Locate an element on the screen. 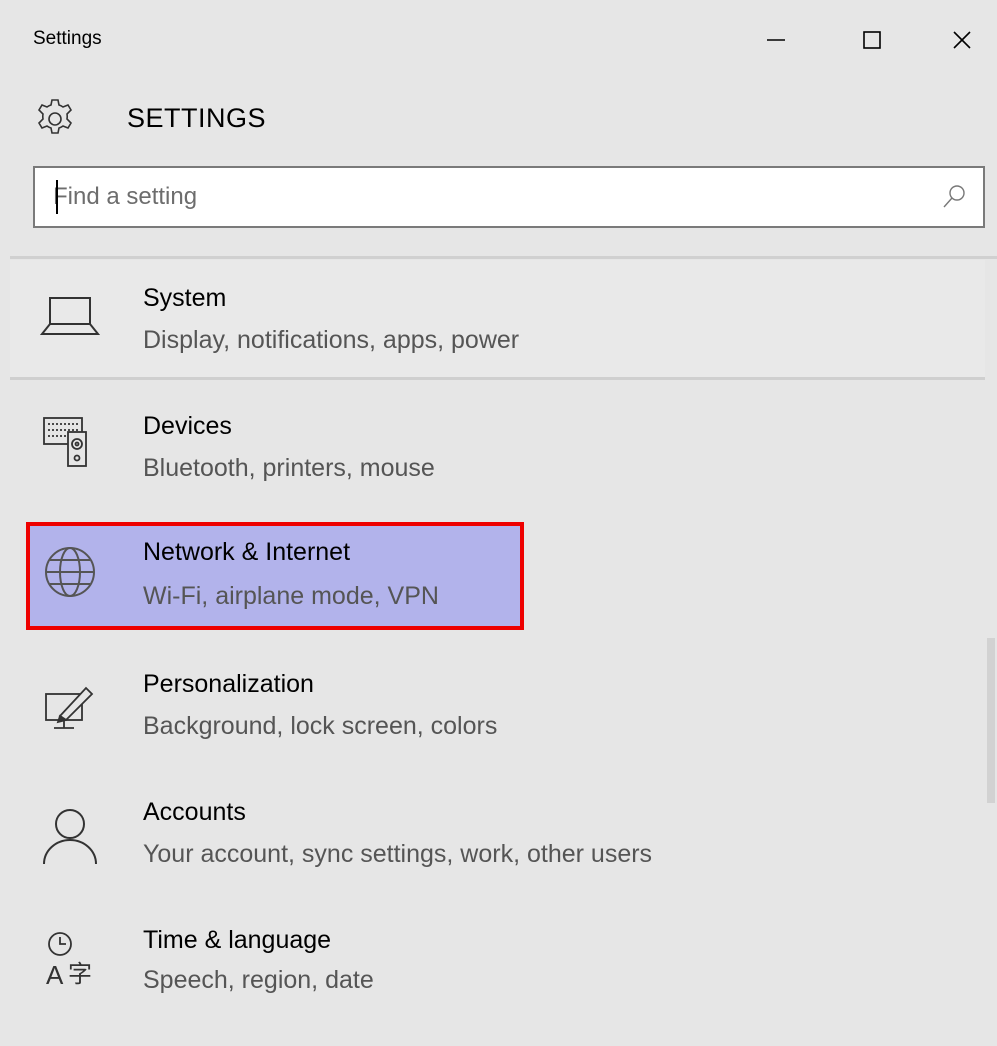 The width and height of the screenshot is (997, 1046). time-language-icon: A 字 is located at coordinates (69, 961).